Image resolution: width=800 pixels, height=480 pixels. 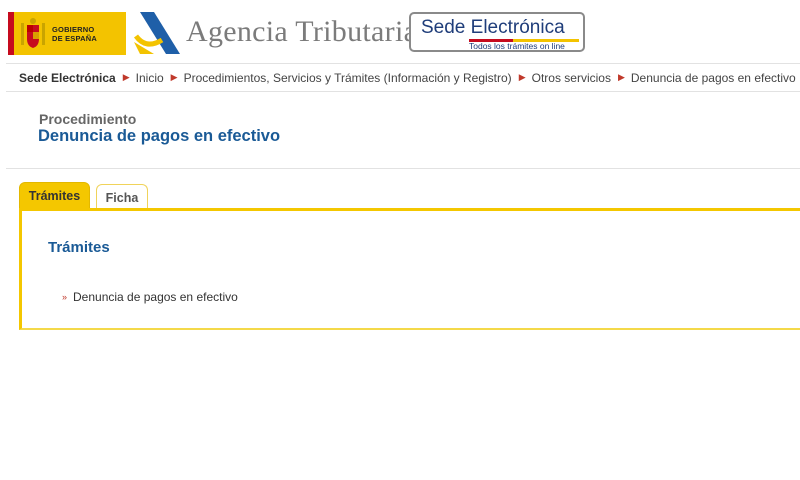 I want to click on coat-of-arms-icon, so click(x=33, y=34).